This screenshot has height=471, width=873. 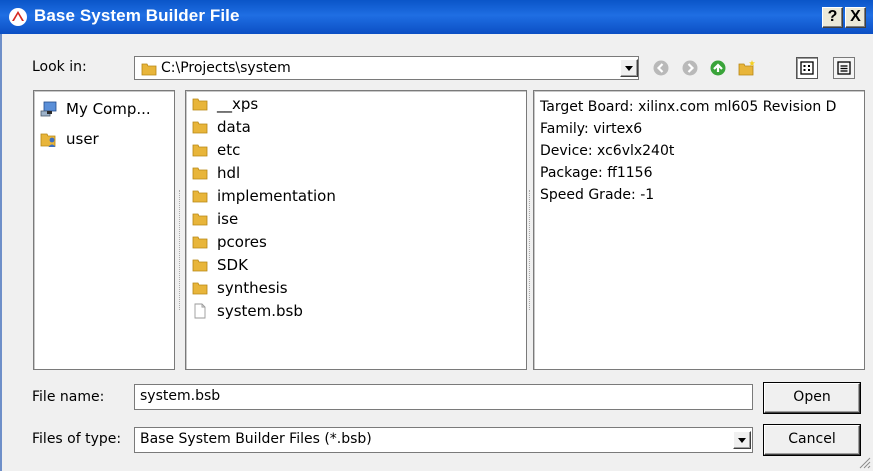 I want to click on file-icon, so click(x=200, y=311).